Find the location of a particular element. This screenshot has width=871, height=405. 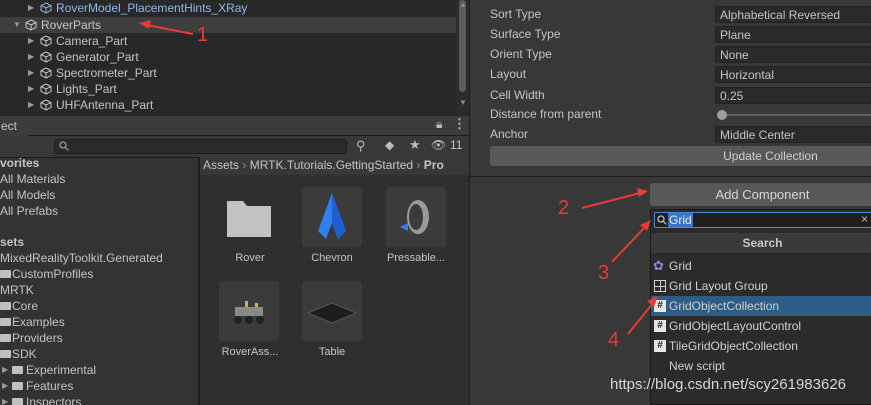

hierarchy-item: ▶ UHFAntenna_Part is located at coordinates (228, 105).